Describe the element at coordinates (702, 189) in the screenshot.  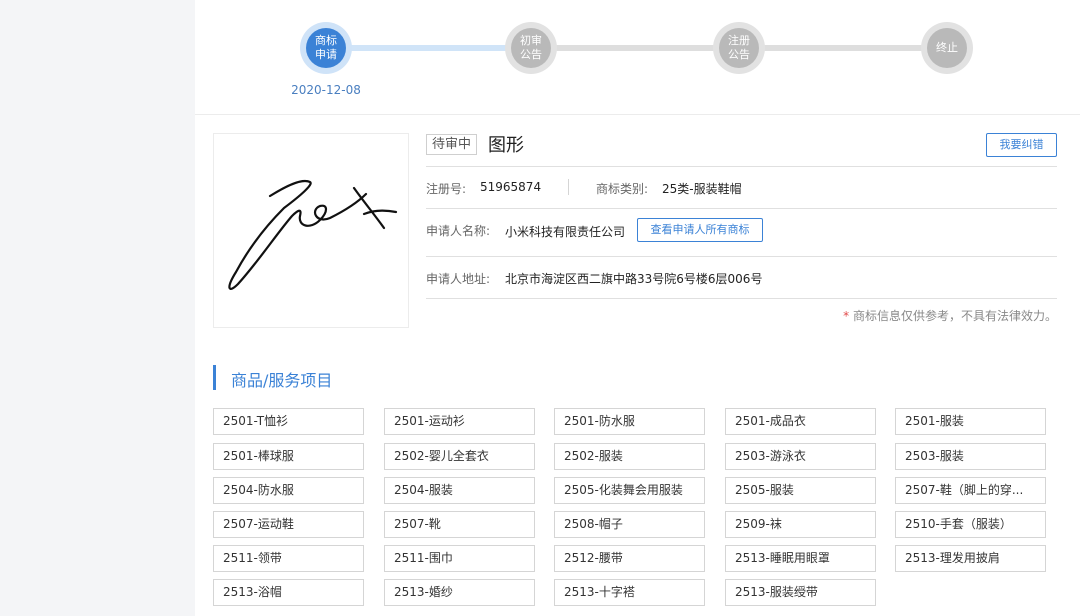
I see `class-value: 25类-服装鞋帽` at that location.